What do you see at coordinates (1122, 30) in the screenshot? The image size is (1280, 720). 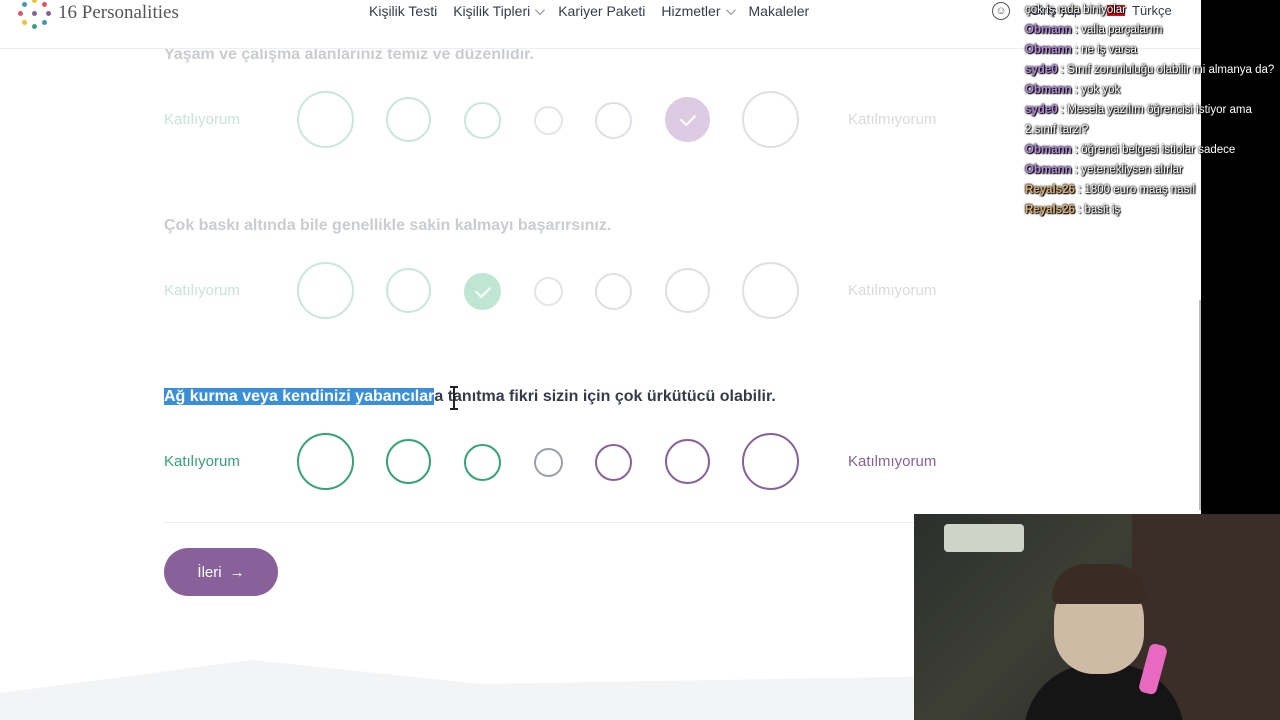 I see `chat-text: valla parçalarım` at bounding box center [1122, 30].